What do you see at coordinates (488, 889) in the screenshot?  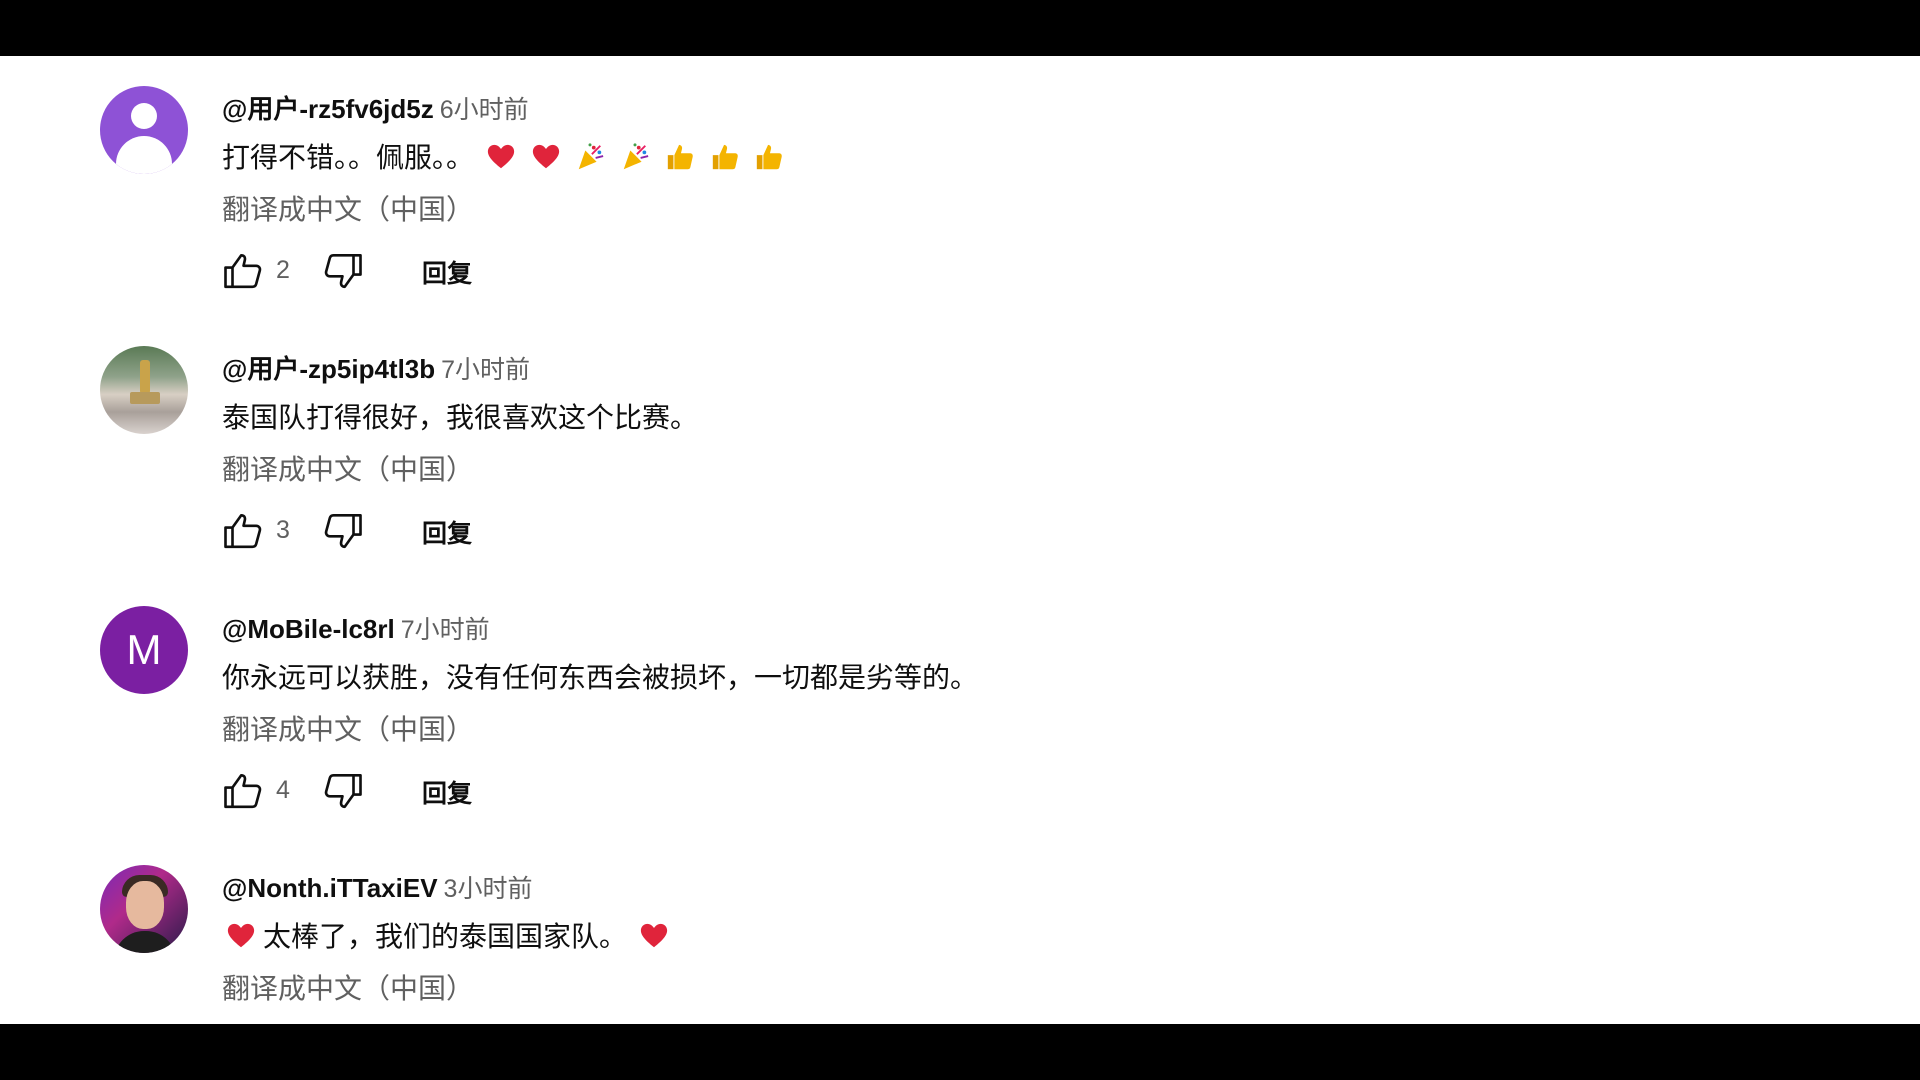 I see `comment-time: 3小时前` at bounding box center [488, 889].